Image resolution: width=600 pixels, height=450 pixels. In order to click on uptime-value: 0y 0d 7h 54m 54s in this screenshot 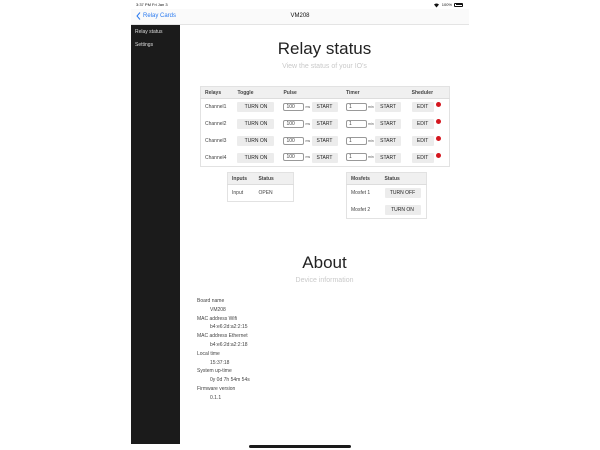, I will do `click(230, 380)`.